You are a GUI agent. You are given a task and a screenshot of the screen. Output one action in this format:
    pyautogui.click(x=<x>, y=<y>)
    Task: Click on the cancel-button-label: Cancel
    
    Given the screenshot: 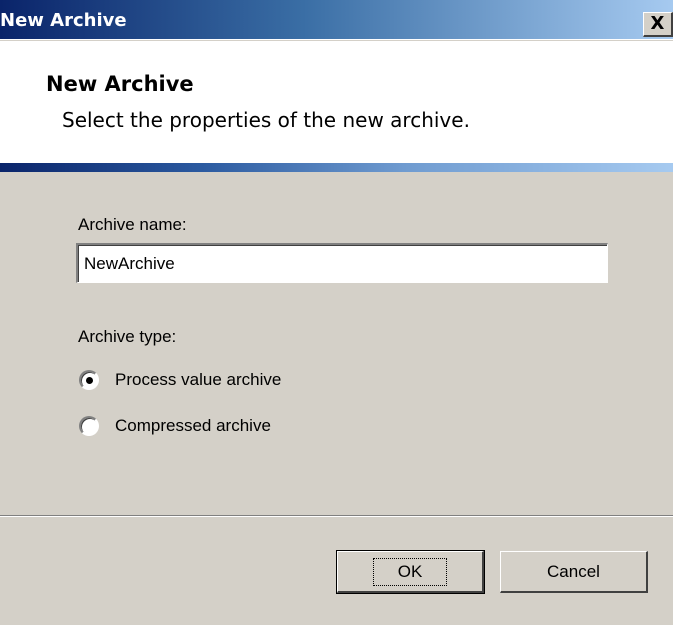 What is the action you would take?
    pyautogui.click(x=573, y=571)
    